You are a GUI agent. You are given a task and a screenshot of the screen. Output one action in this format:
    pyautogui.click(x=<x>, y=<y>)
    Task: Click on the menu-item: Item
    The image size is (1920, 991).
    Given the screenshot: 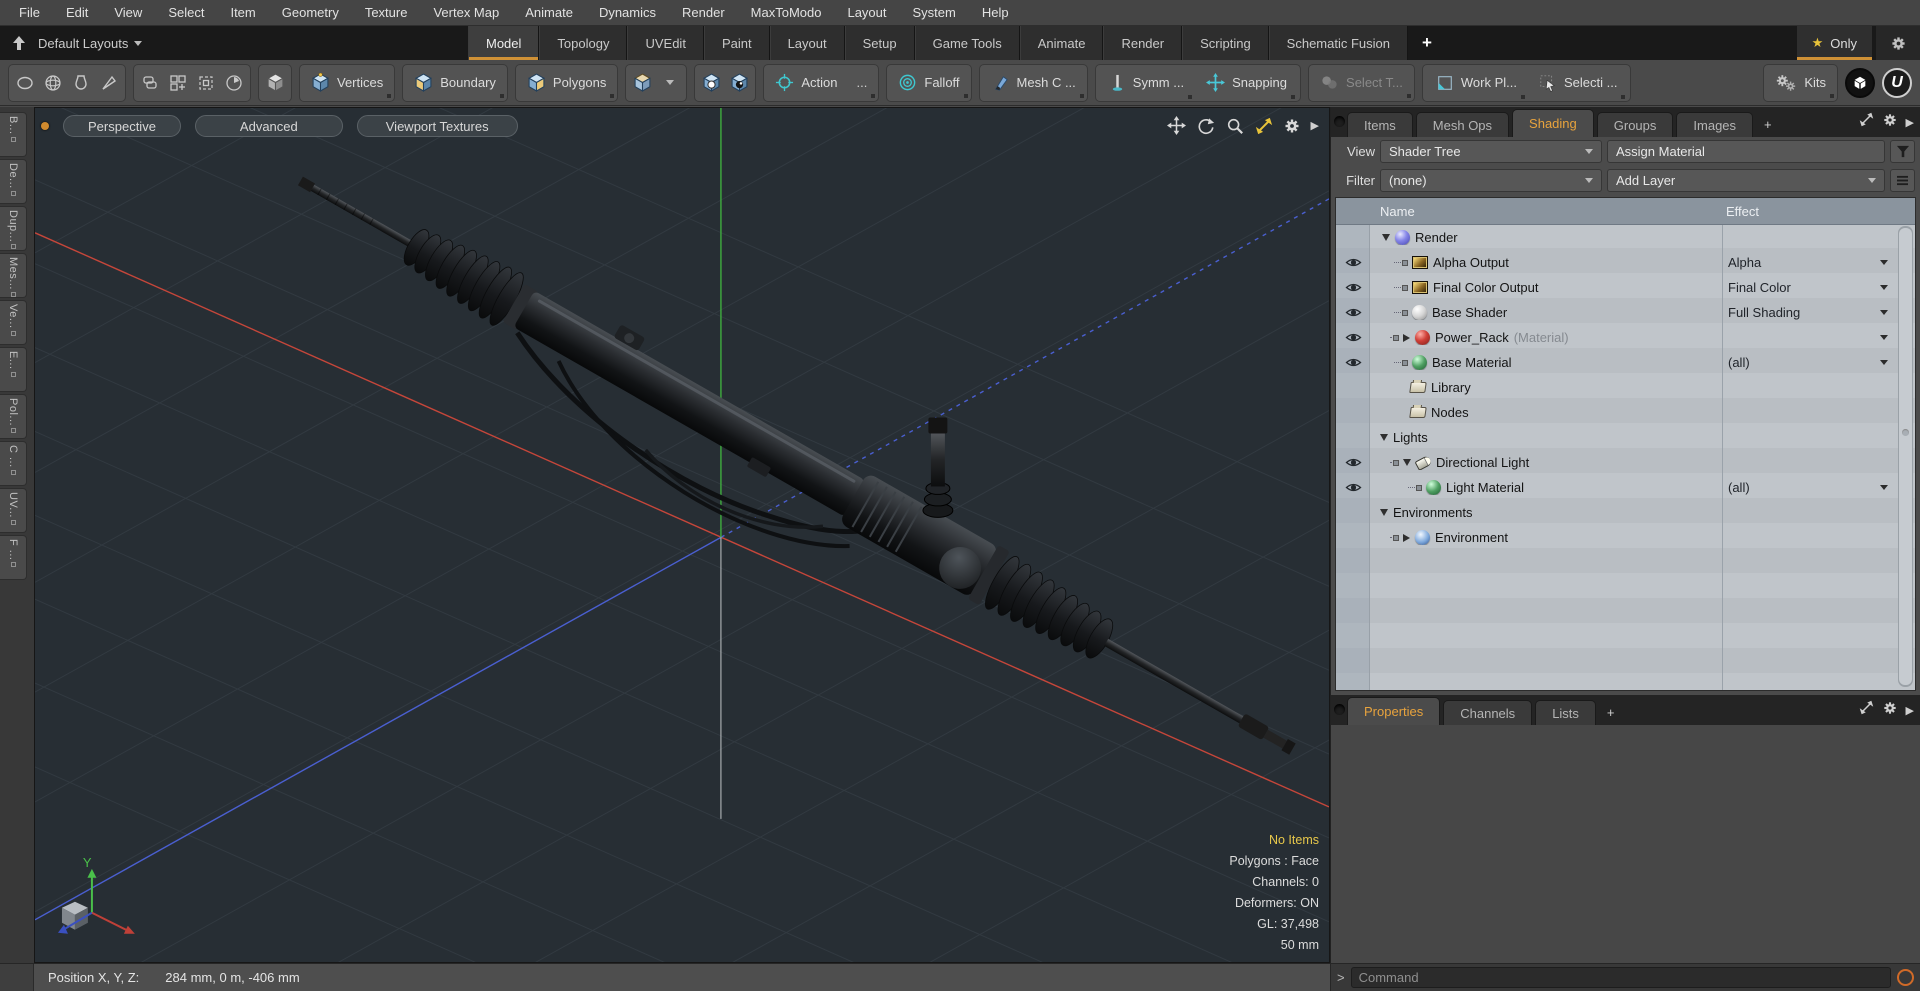 What is the action you would take?
    pyautogui.click(x=242, y=12)
    